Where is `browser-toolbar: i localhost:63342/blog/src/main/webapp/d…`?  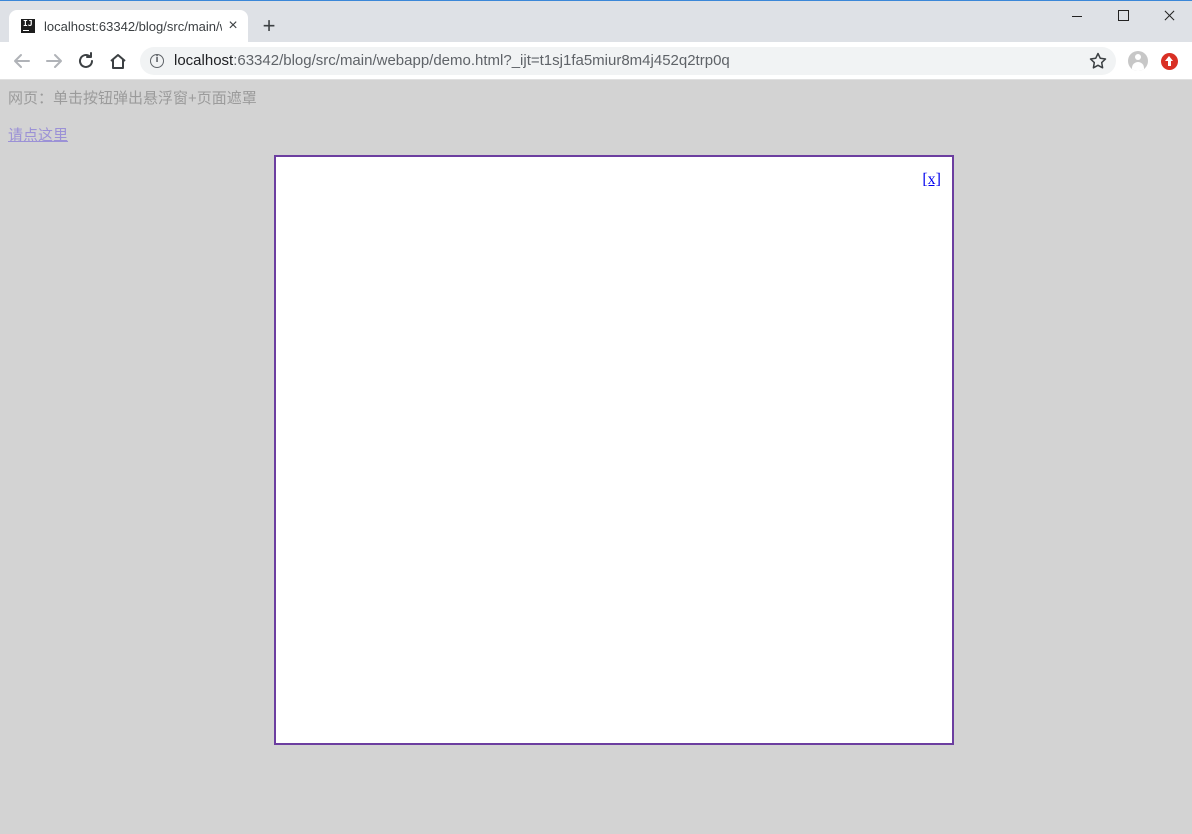
browser-toolbar: i localhost:63342/blog/src/main/webapp/d… is located at coordinates (596, 61).